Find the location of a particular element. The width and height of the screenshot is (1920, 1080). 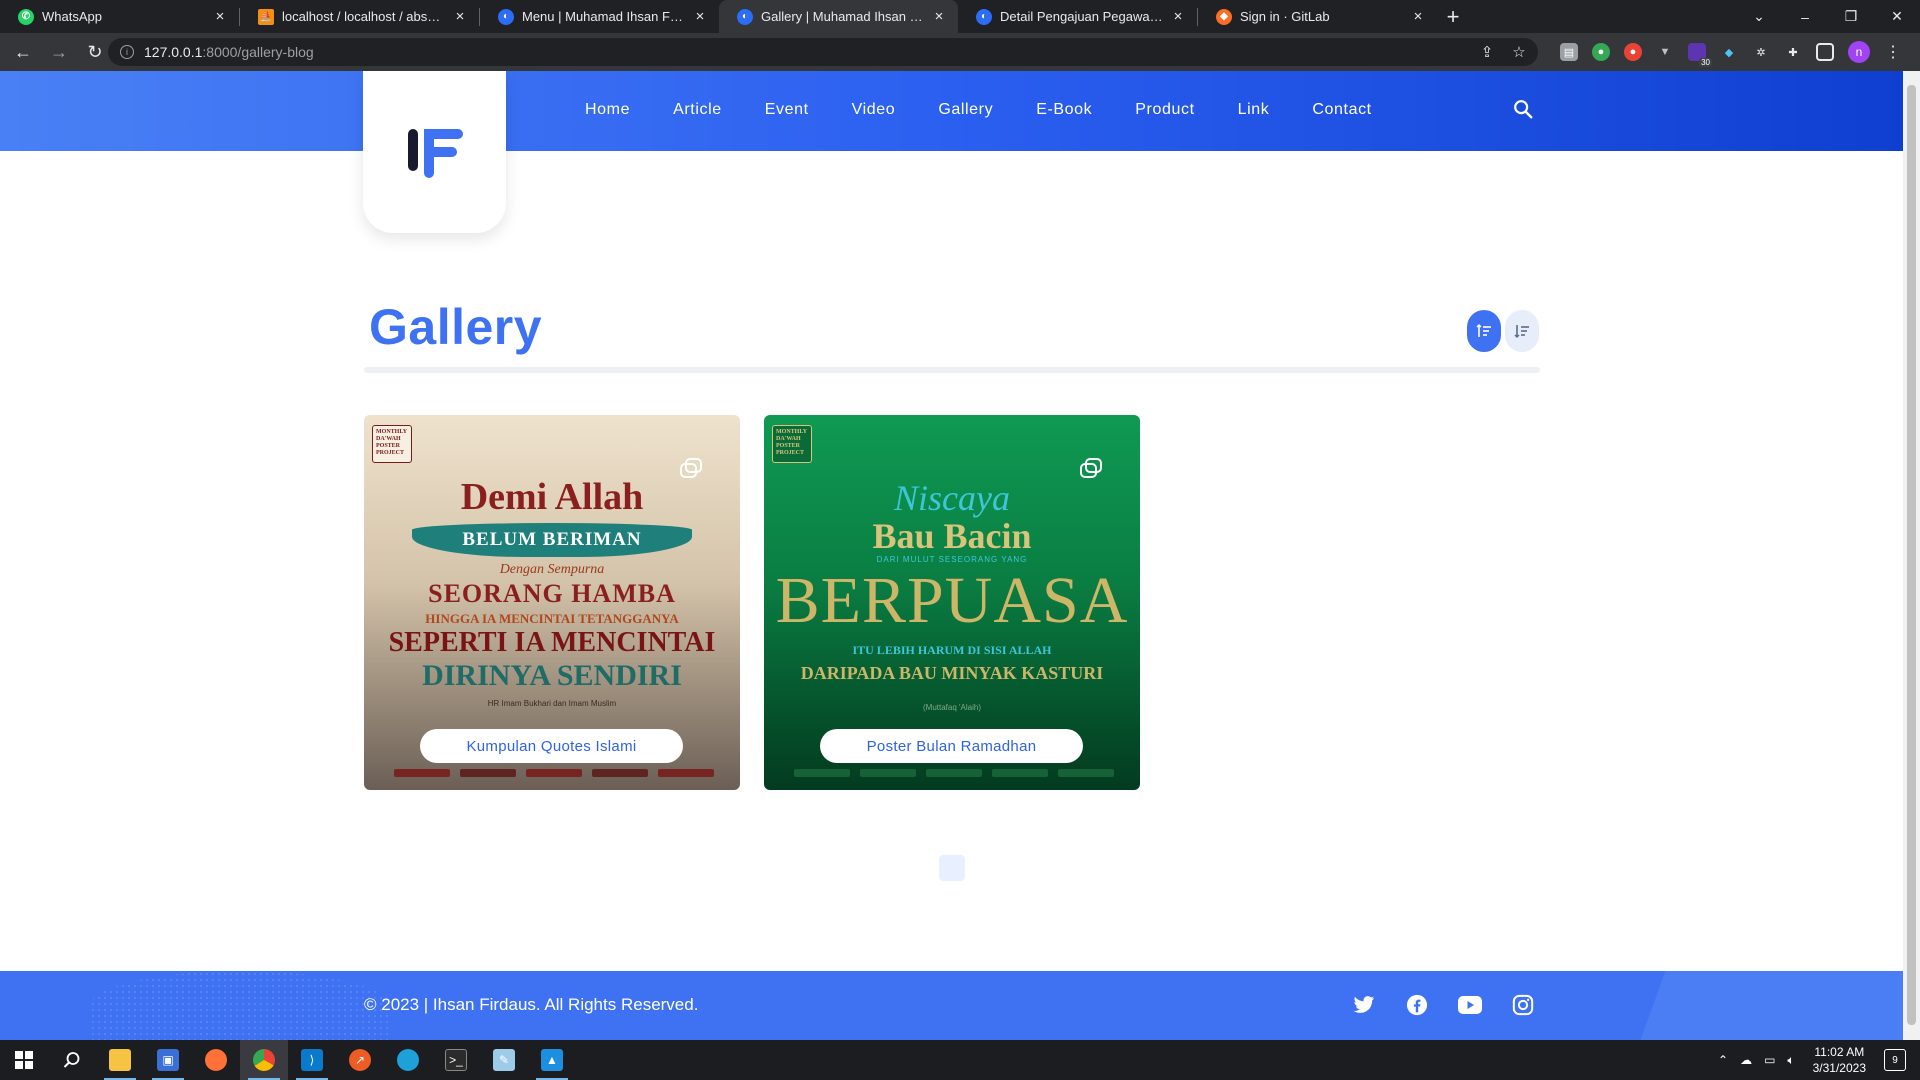

taskbar-firefox is located at coordinates (216, 1060).